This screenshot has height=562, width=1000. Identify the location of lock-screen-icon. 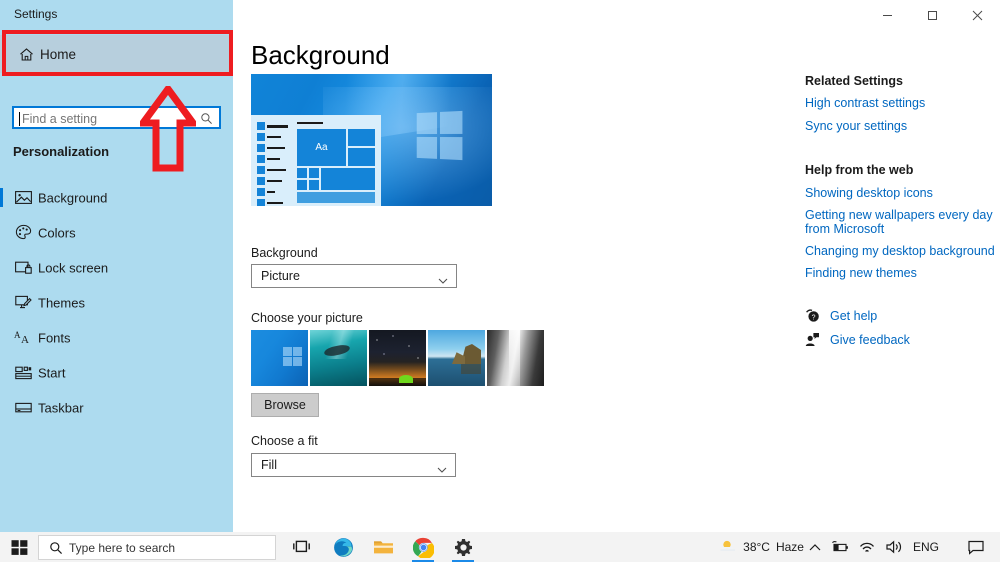
(23, 268).